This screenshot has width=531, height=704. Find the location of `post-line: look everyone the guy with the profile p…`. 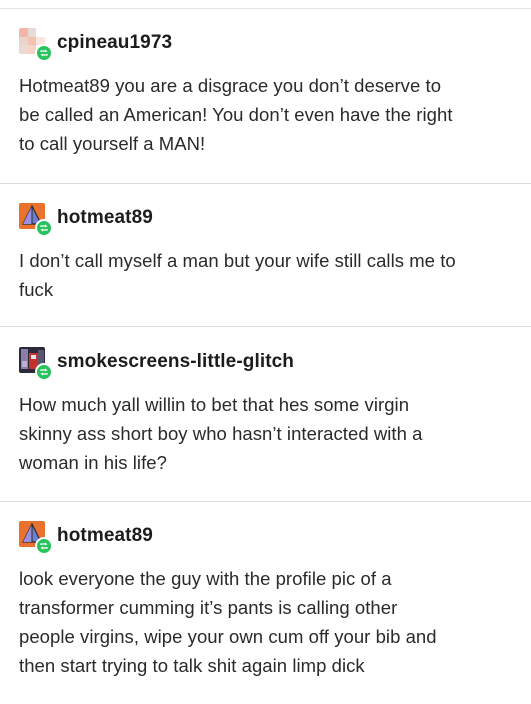

post-line: look everyone the guy with the profile p… is located at coordinates (205, 578).